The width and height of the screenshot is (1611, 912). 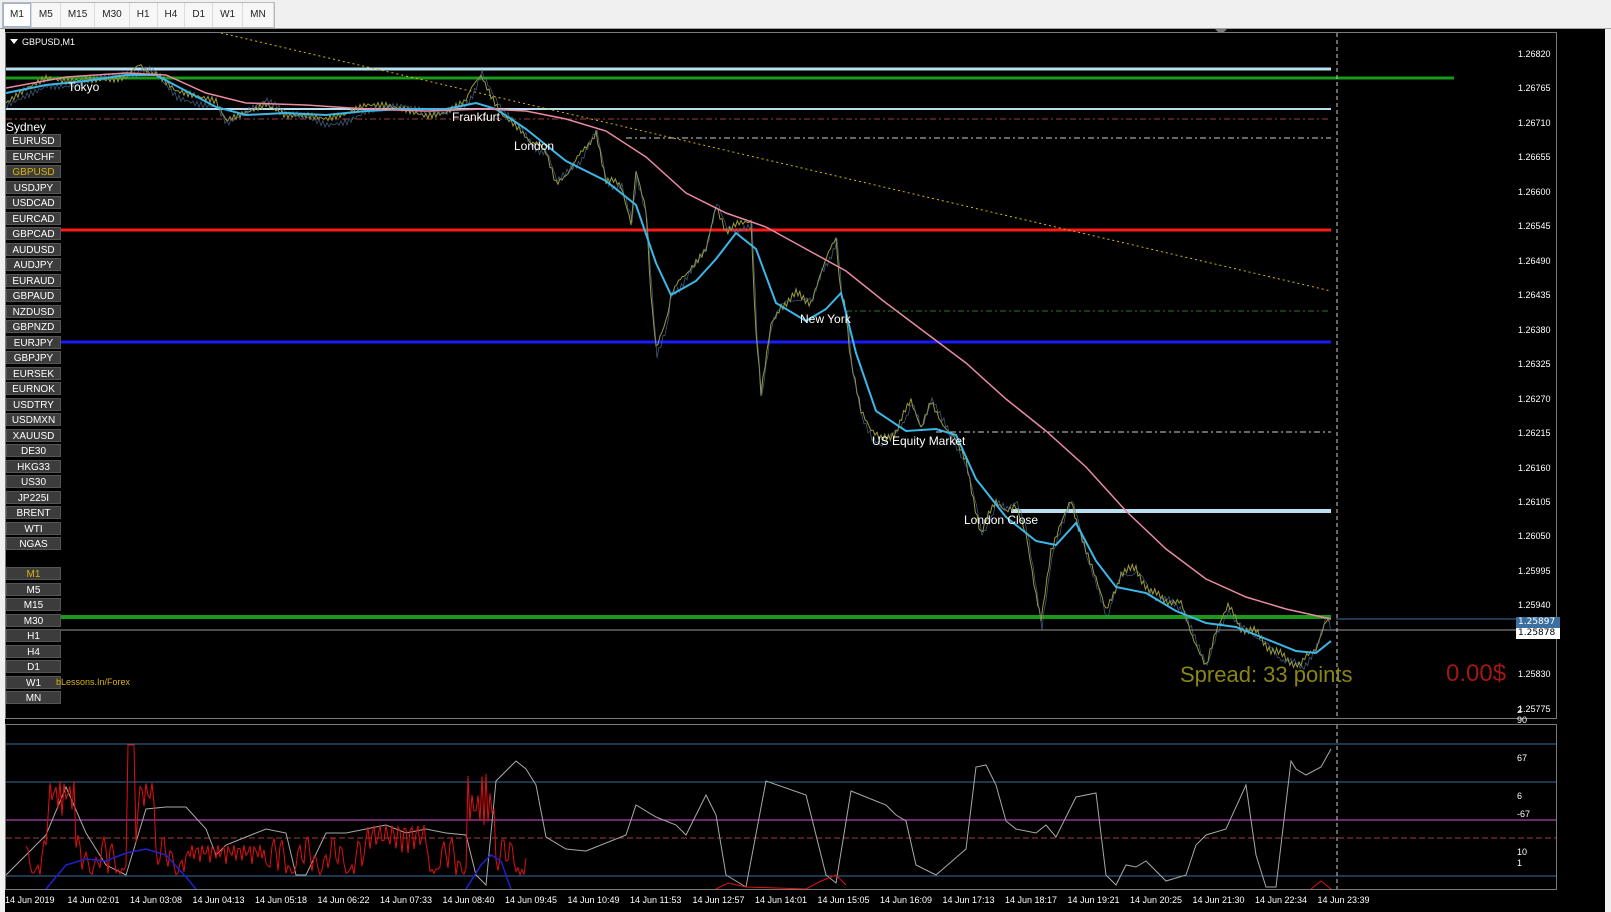 I want to click on toolbar-timeframe-m5: M5, so click(x=46, y=15).